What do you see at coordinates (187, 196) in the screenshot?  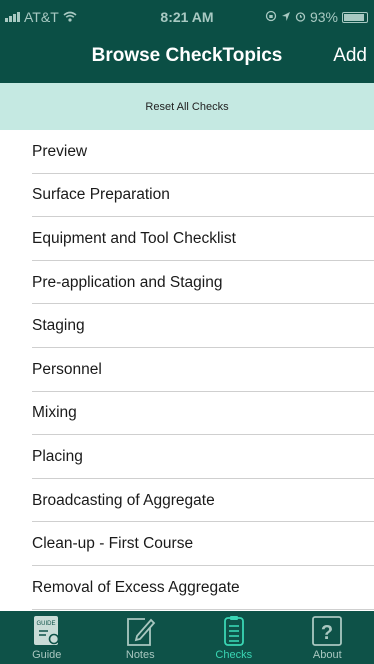 I see `list-item: Surface Preparation` at bounding box center [187, 196].